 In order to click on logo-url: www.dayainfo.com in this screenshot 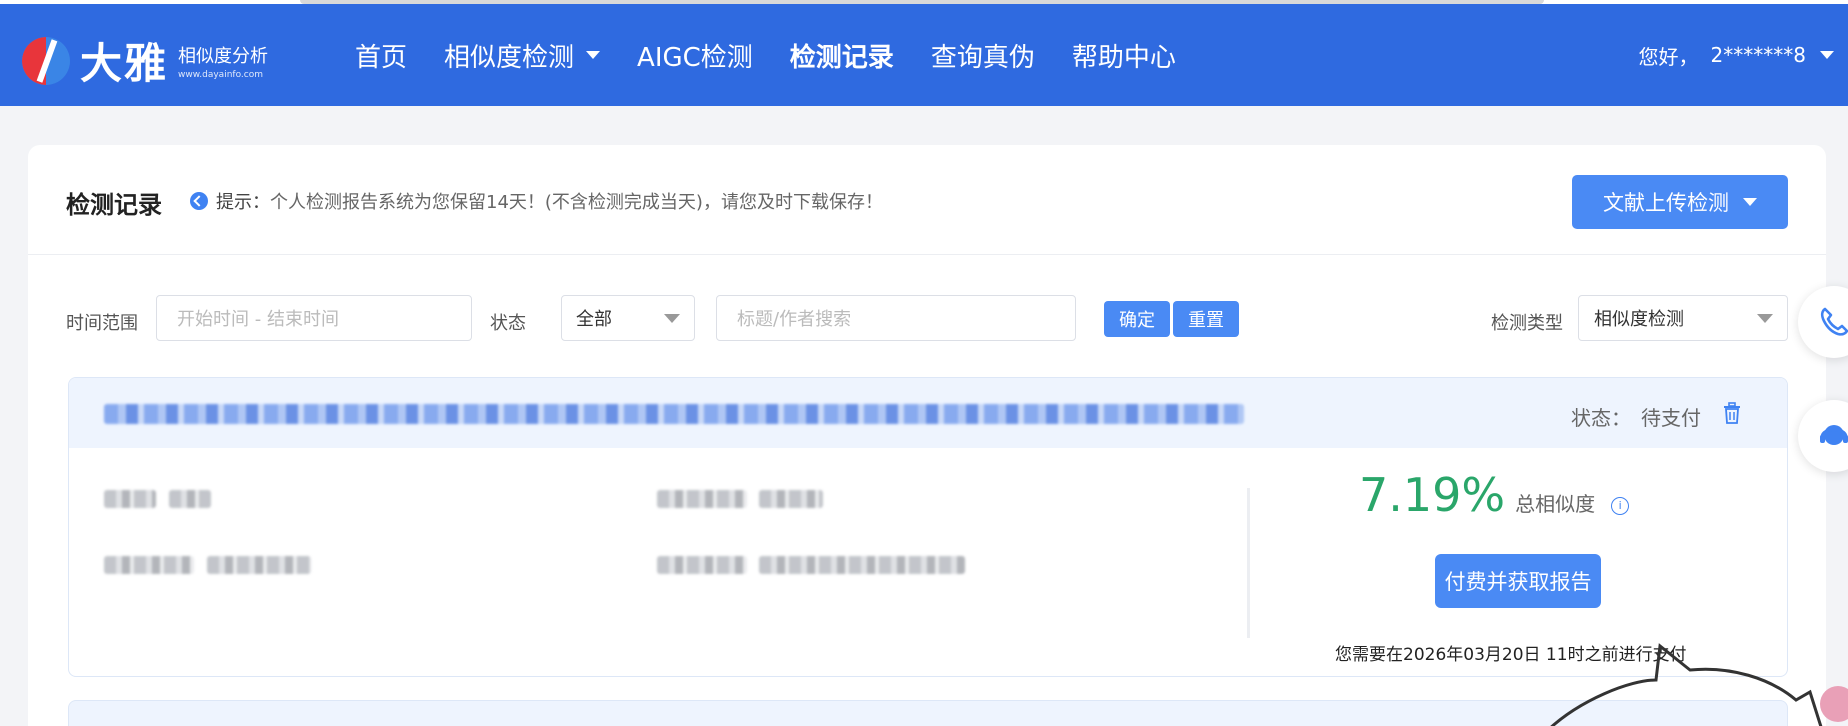, I will do `click(221, 74)`.